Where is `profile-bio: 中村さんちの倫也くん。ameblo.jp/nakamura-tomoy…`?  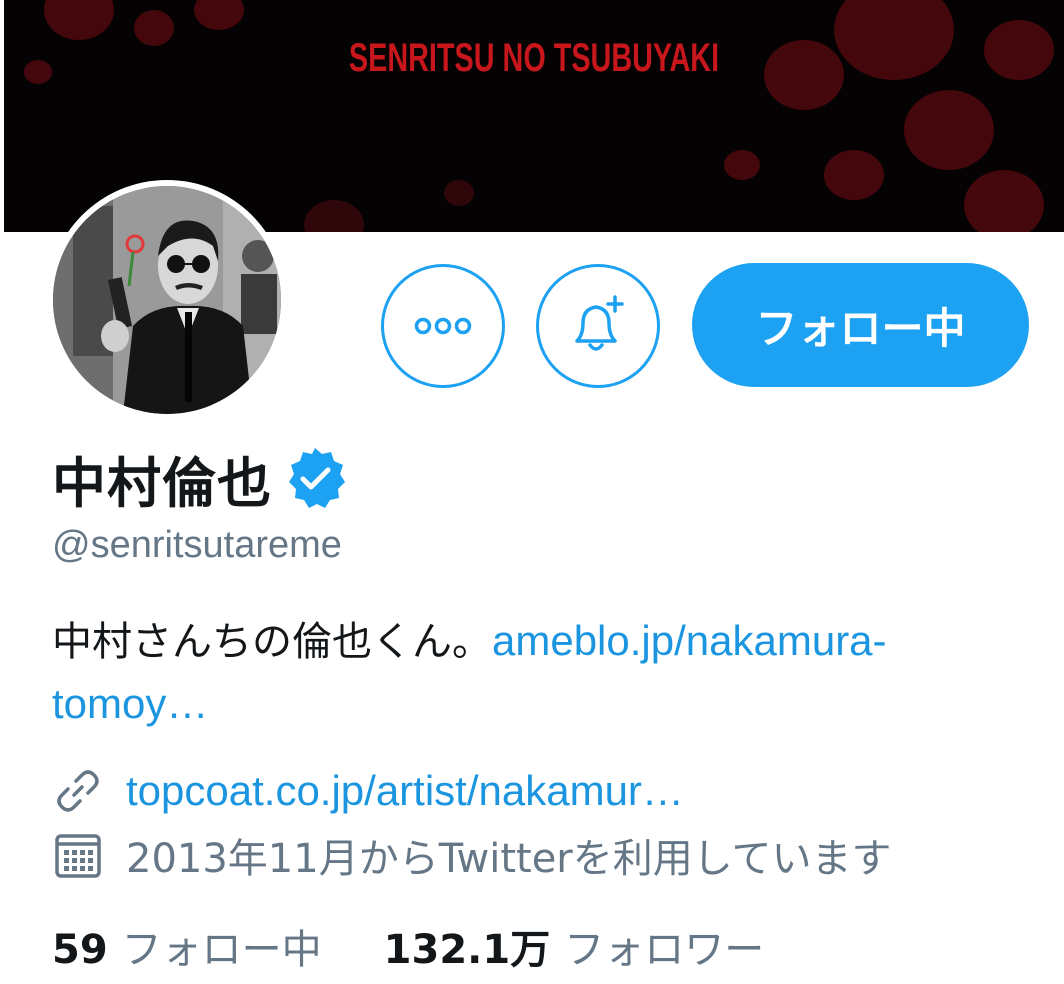
profile-bio: 中村さんちの倫也くん。ameblo.jp/nakamura-tomoy… is located at coordinates (547, 673).